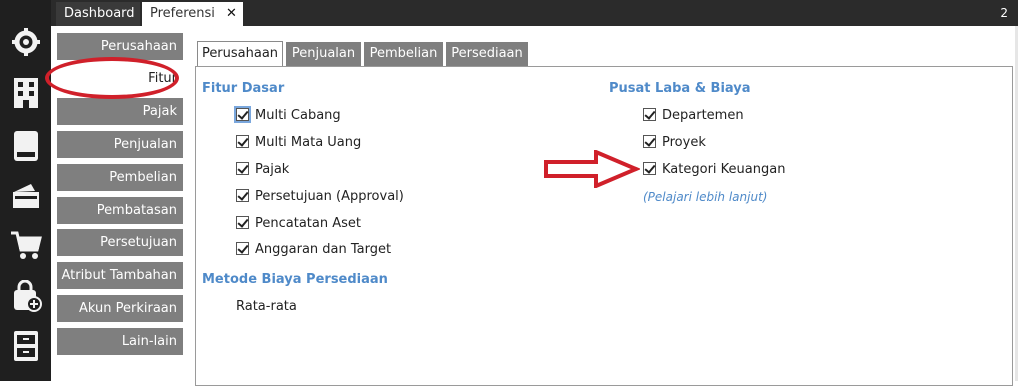  Describe the element at coordinates (509, 13) in the screenshot. I see `top-tab-bar: Dashboard Preferensi ✕ 2` at that location.